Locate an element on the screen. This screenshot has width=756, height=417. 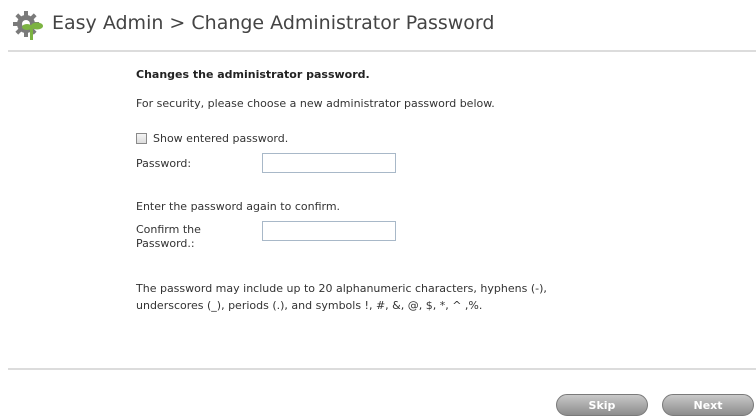
header-divider is located at coordinates (382, 51).